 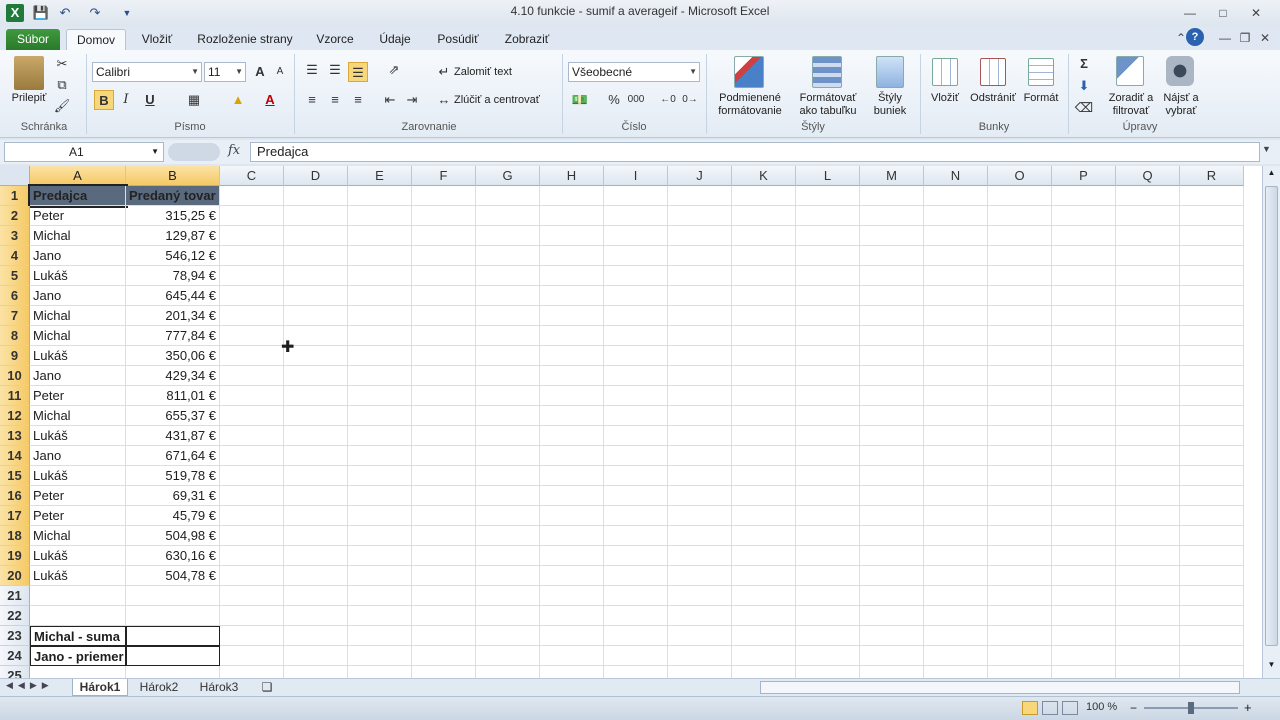 What do you see at coordinates (173, 396) in the screenshot?
I see `amount-cell: 811,01 €` at bounding box center [173, 396].